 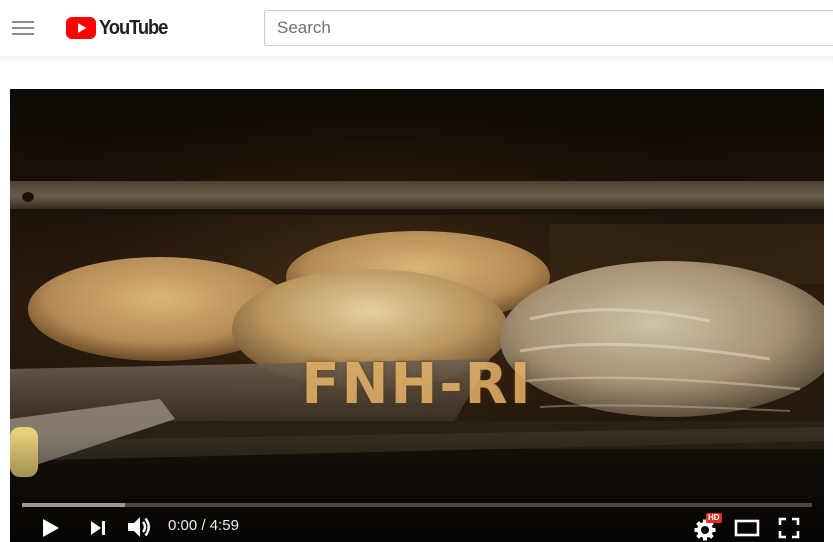 I want to click on youtube-logo: YouTube, so click(x=119, y=28).